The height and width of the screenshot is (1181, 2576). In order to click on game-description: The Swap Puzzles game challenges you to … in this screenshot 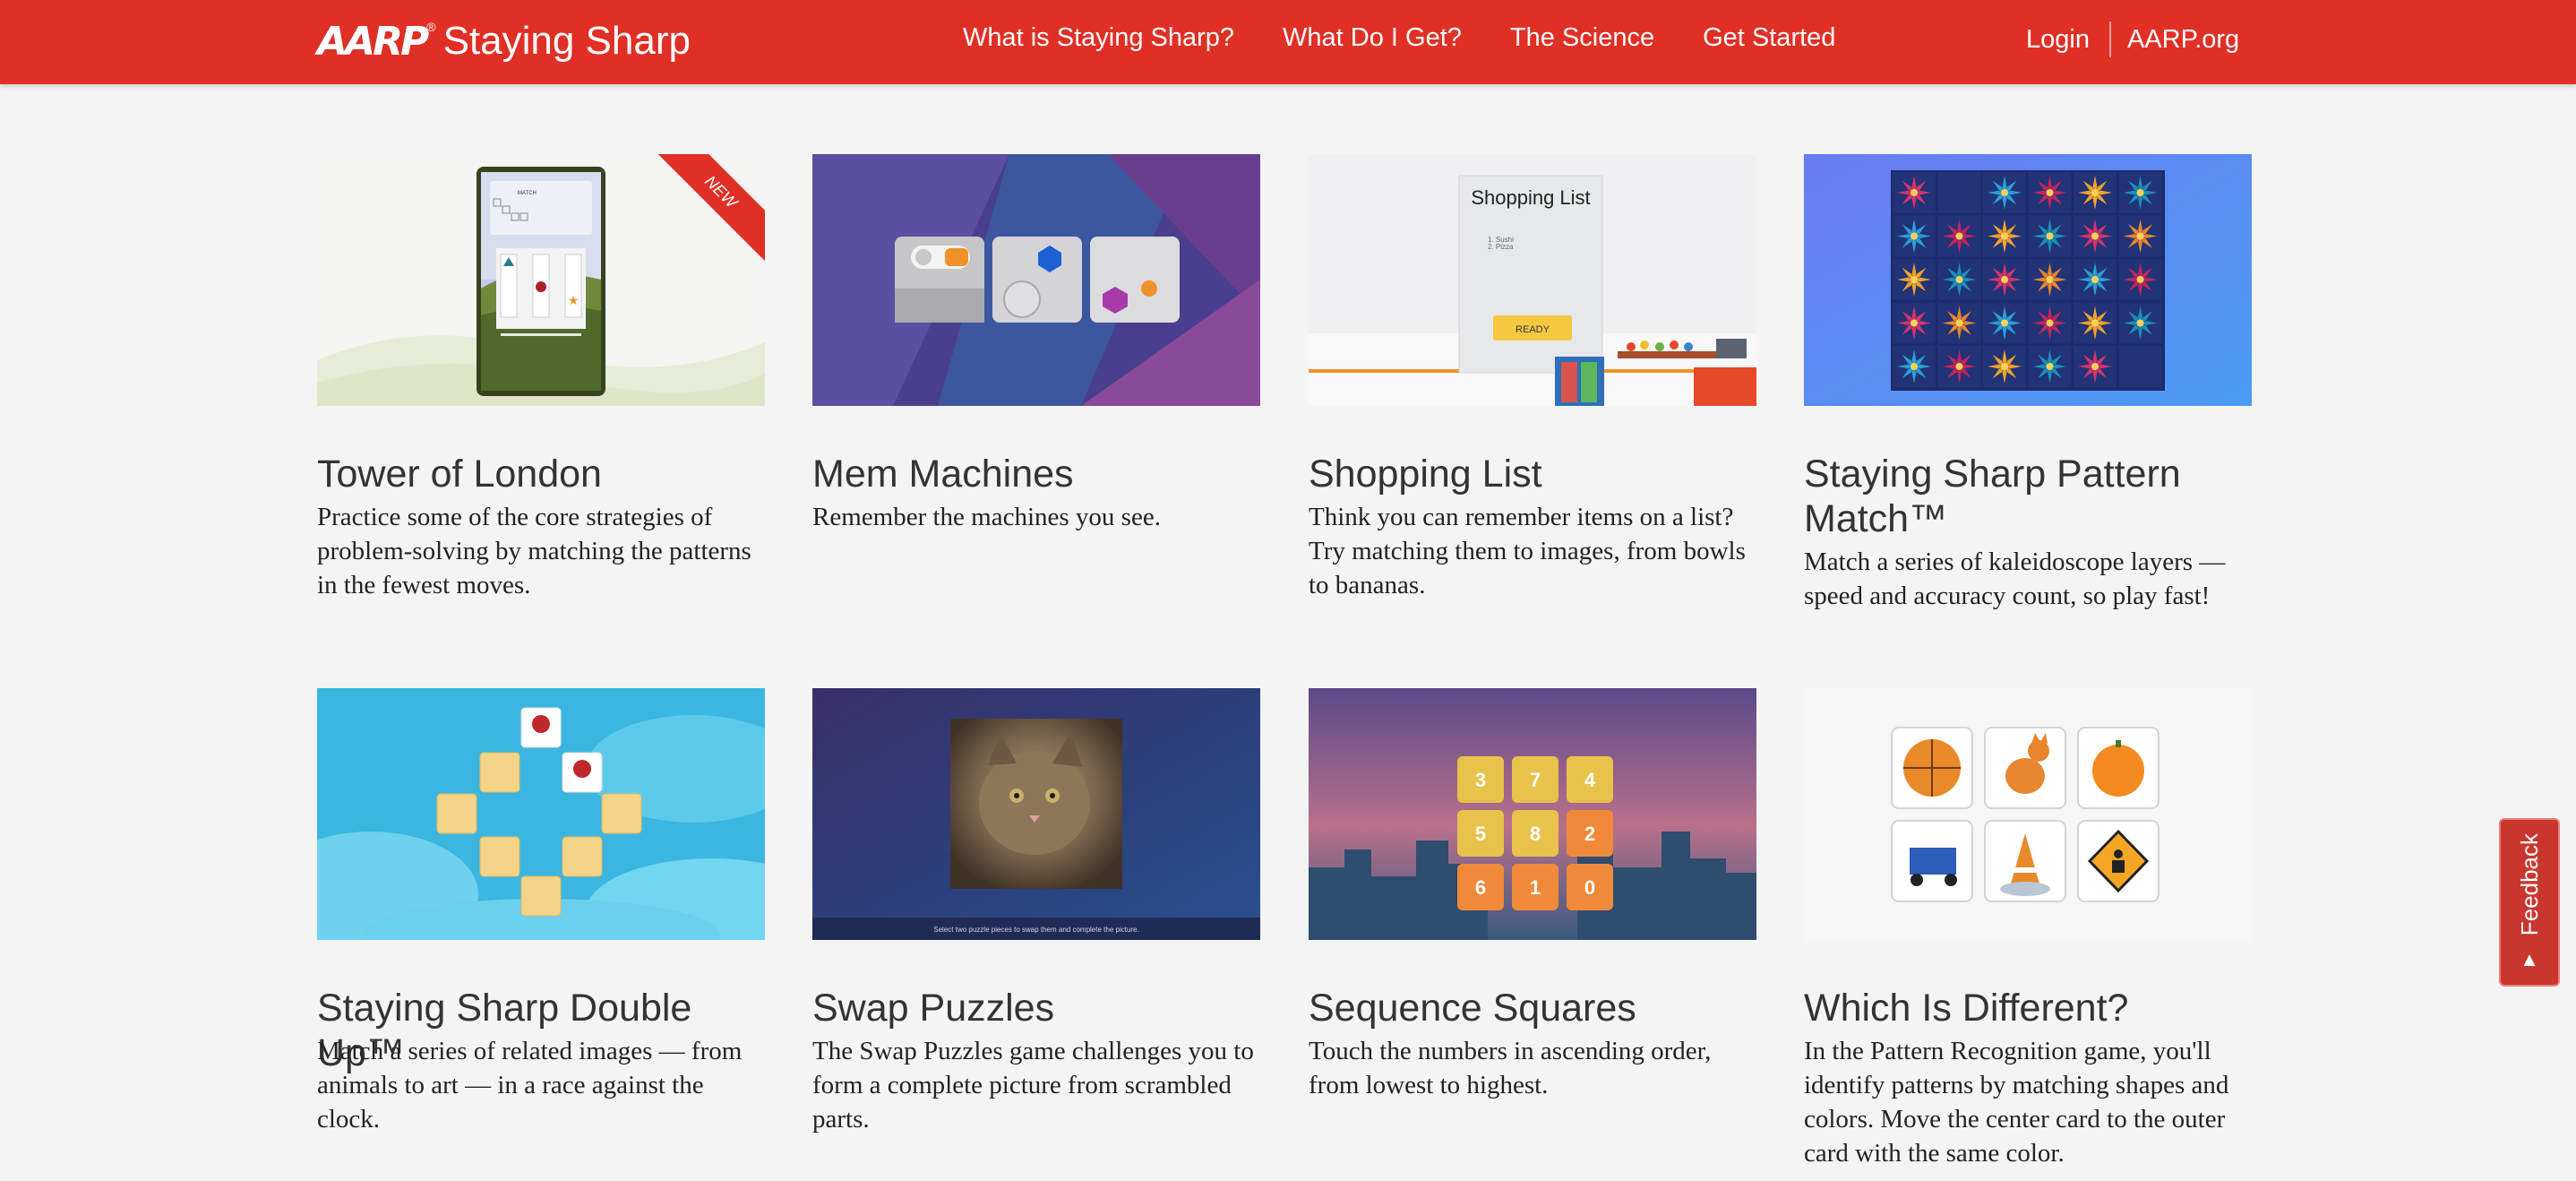, I will do `click(1033, 1085)`.